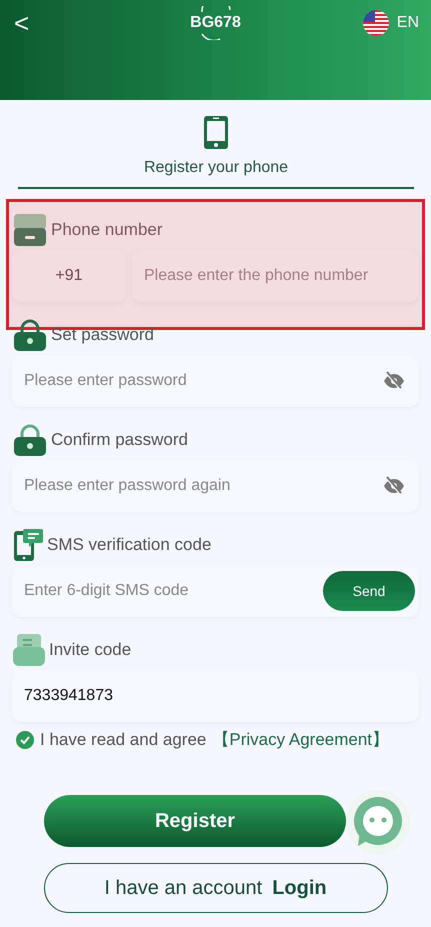 Image resolution: width=431 pixels, height=927 pixels. Describe the element at coordinates (90, 650) in the screenshot. I see `field-label: Invite code` at that location.